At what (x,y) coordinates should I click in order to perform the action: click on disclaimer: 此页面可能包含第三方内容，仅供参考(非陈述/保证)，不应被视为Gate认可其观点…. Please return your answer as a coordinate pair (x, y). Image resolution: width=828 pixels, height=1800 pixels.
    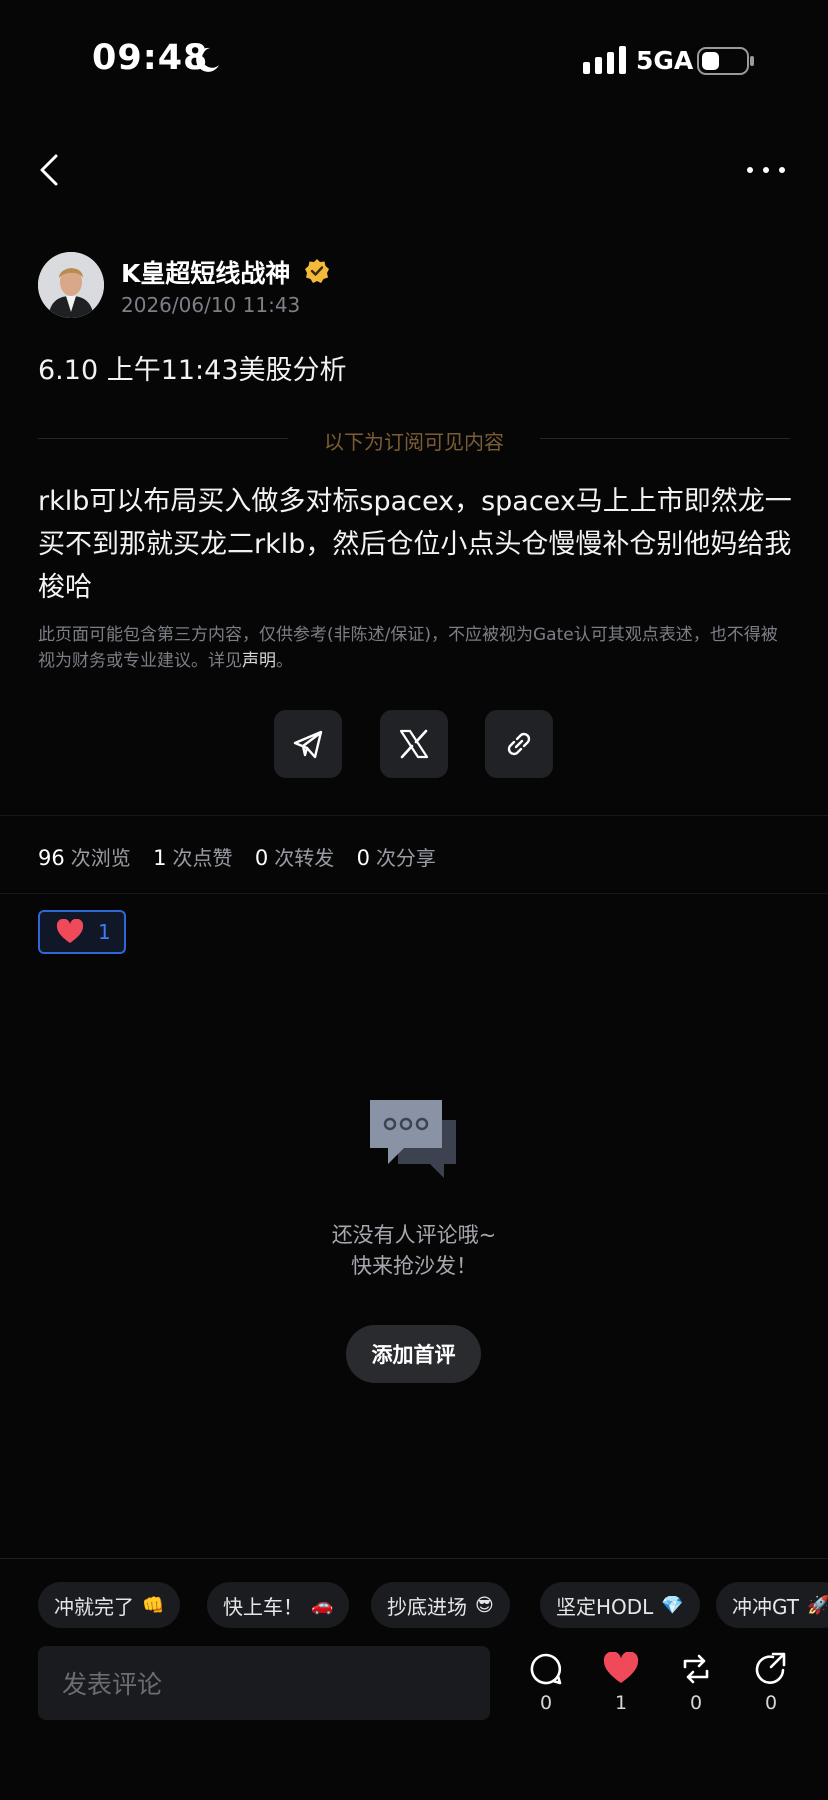
    Looking at the image, I should click on (413, 648).